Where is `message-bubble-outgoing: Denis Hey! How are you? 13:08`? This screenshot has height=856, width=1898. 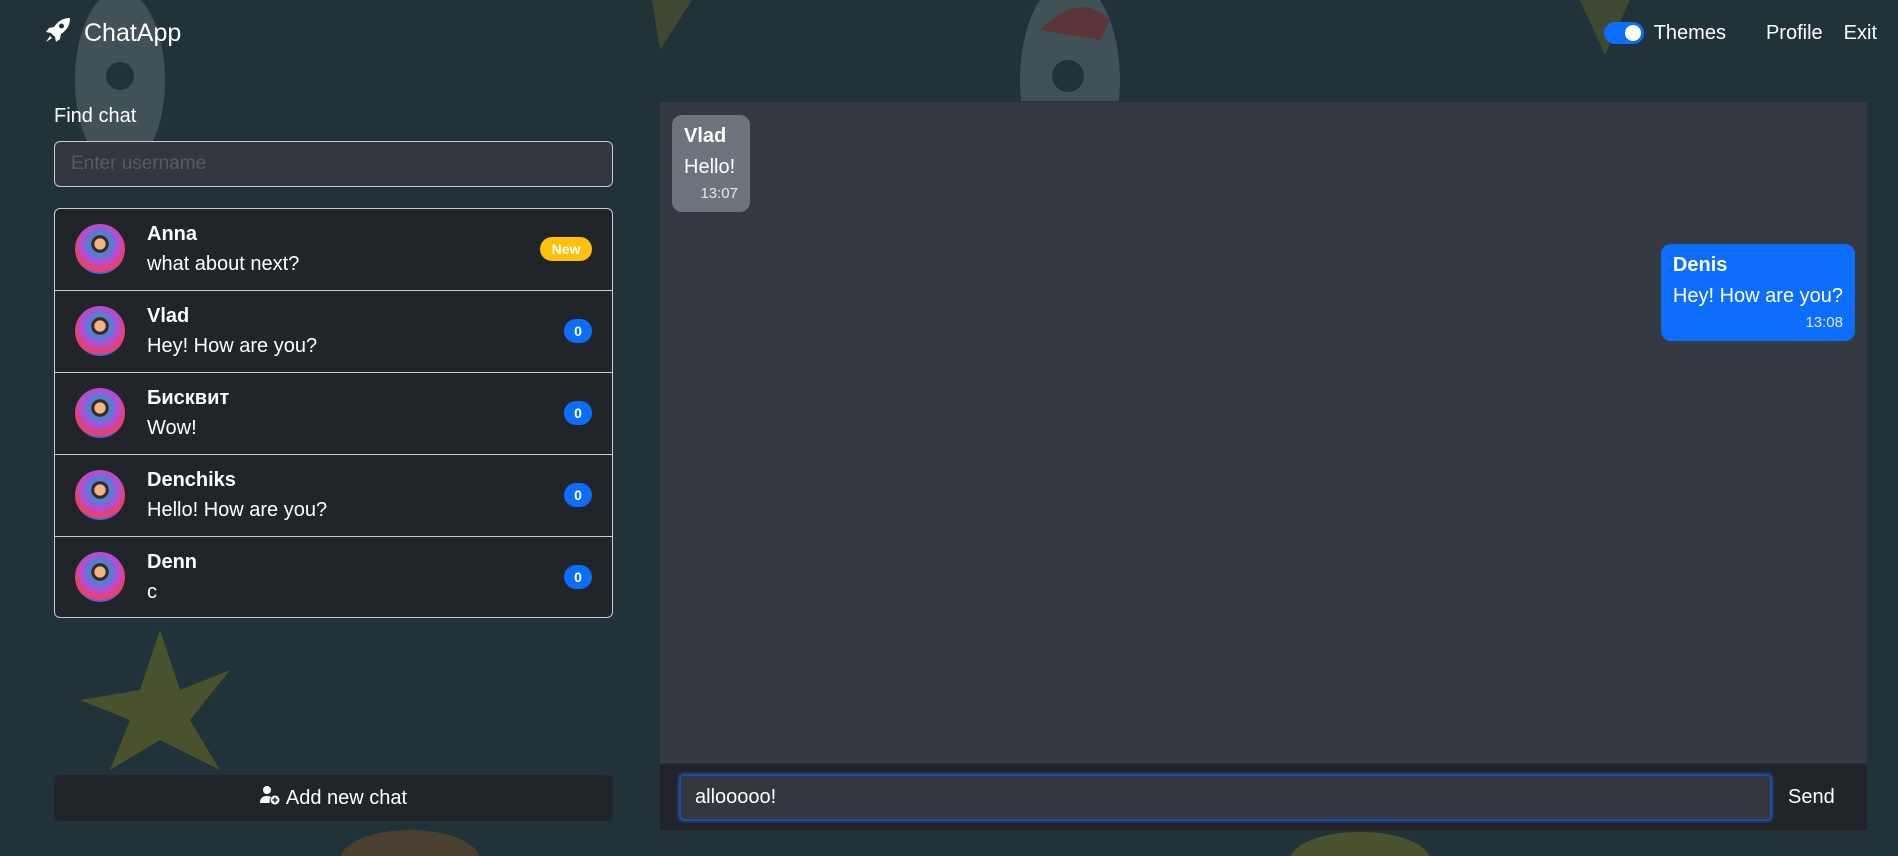
message-bubble-outgoing: Denis Hey! How are you? 13:08 is located at coordinates (1757, 292).